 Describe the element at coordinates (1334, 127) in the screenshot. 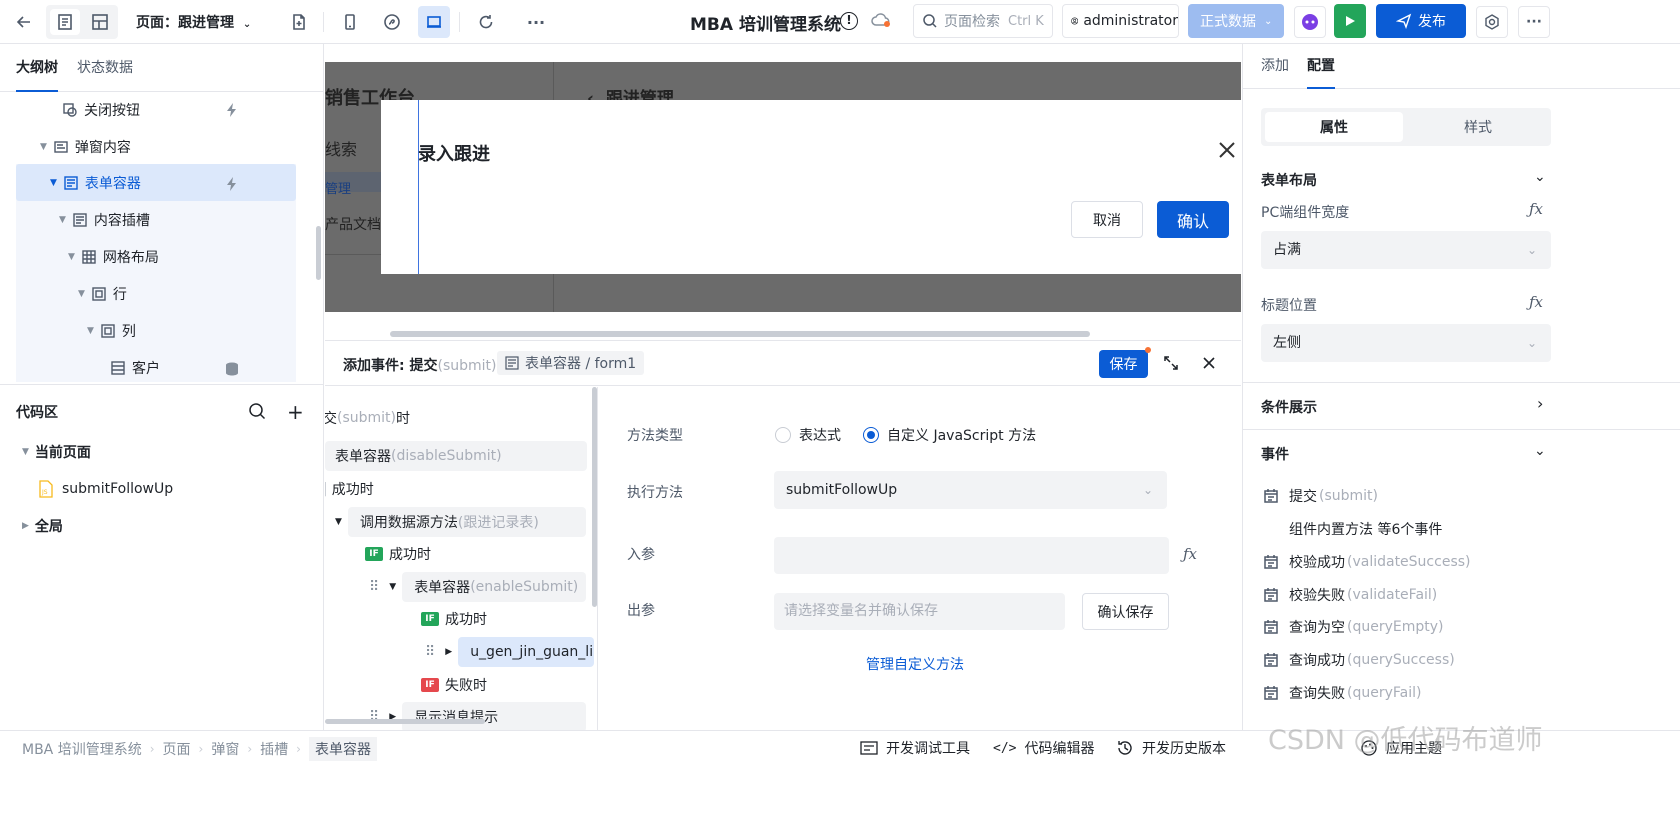

I see `segment-properties: 属性` at that location.